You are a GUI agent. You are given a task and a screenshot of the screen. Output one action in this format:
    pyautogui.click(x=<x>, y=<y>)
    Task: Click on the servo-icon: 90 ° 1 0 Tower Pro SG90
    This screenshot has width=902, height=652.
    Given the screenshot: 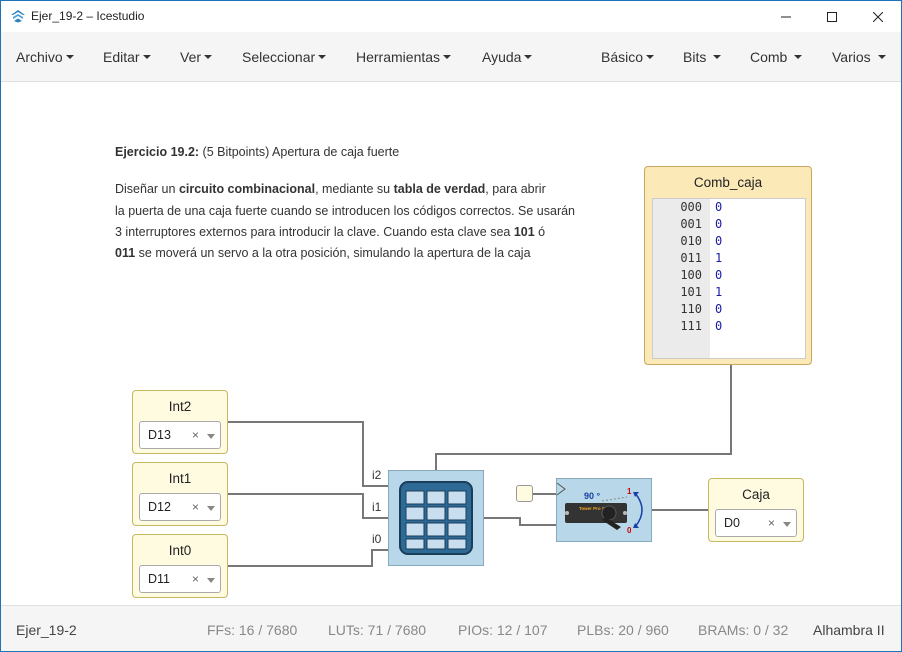 What is the action you would take?
    pyautogui.click(x=599, y=508)
    